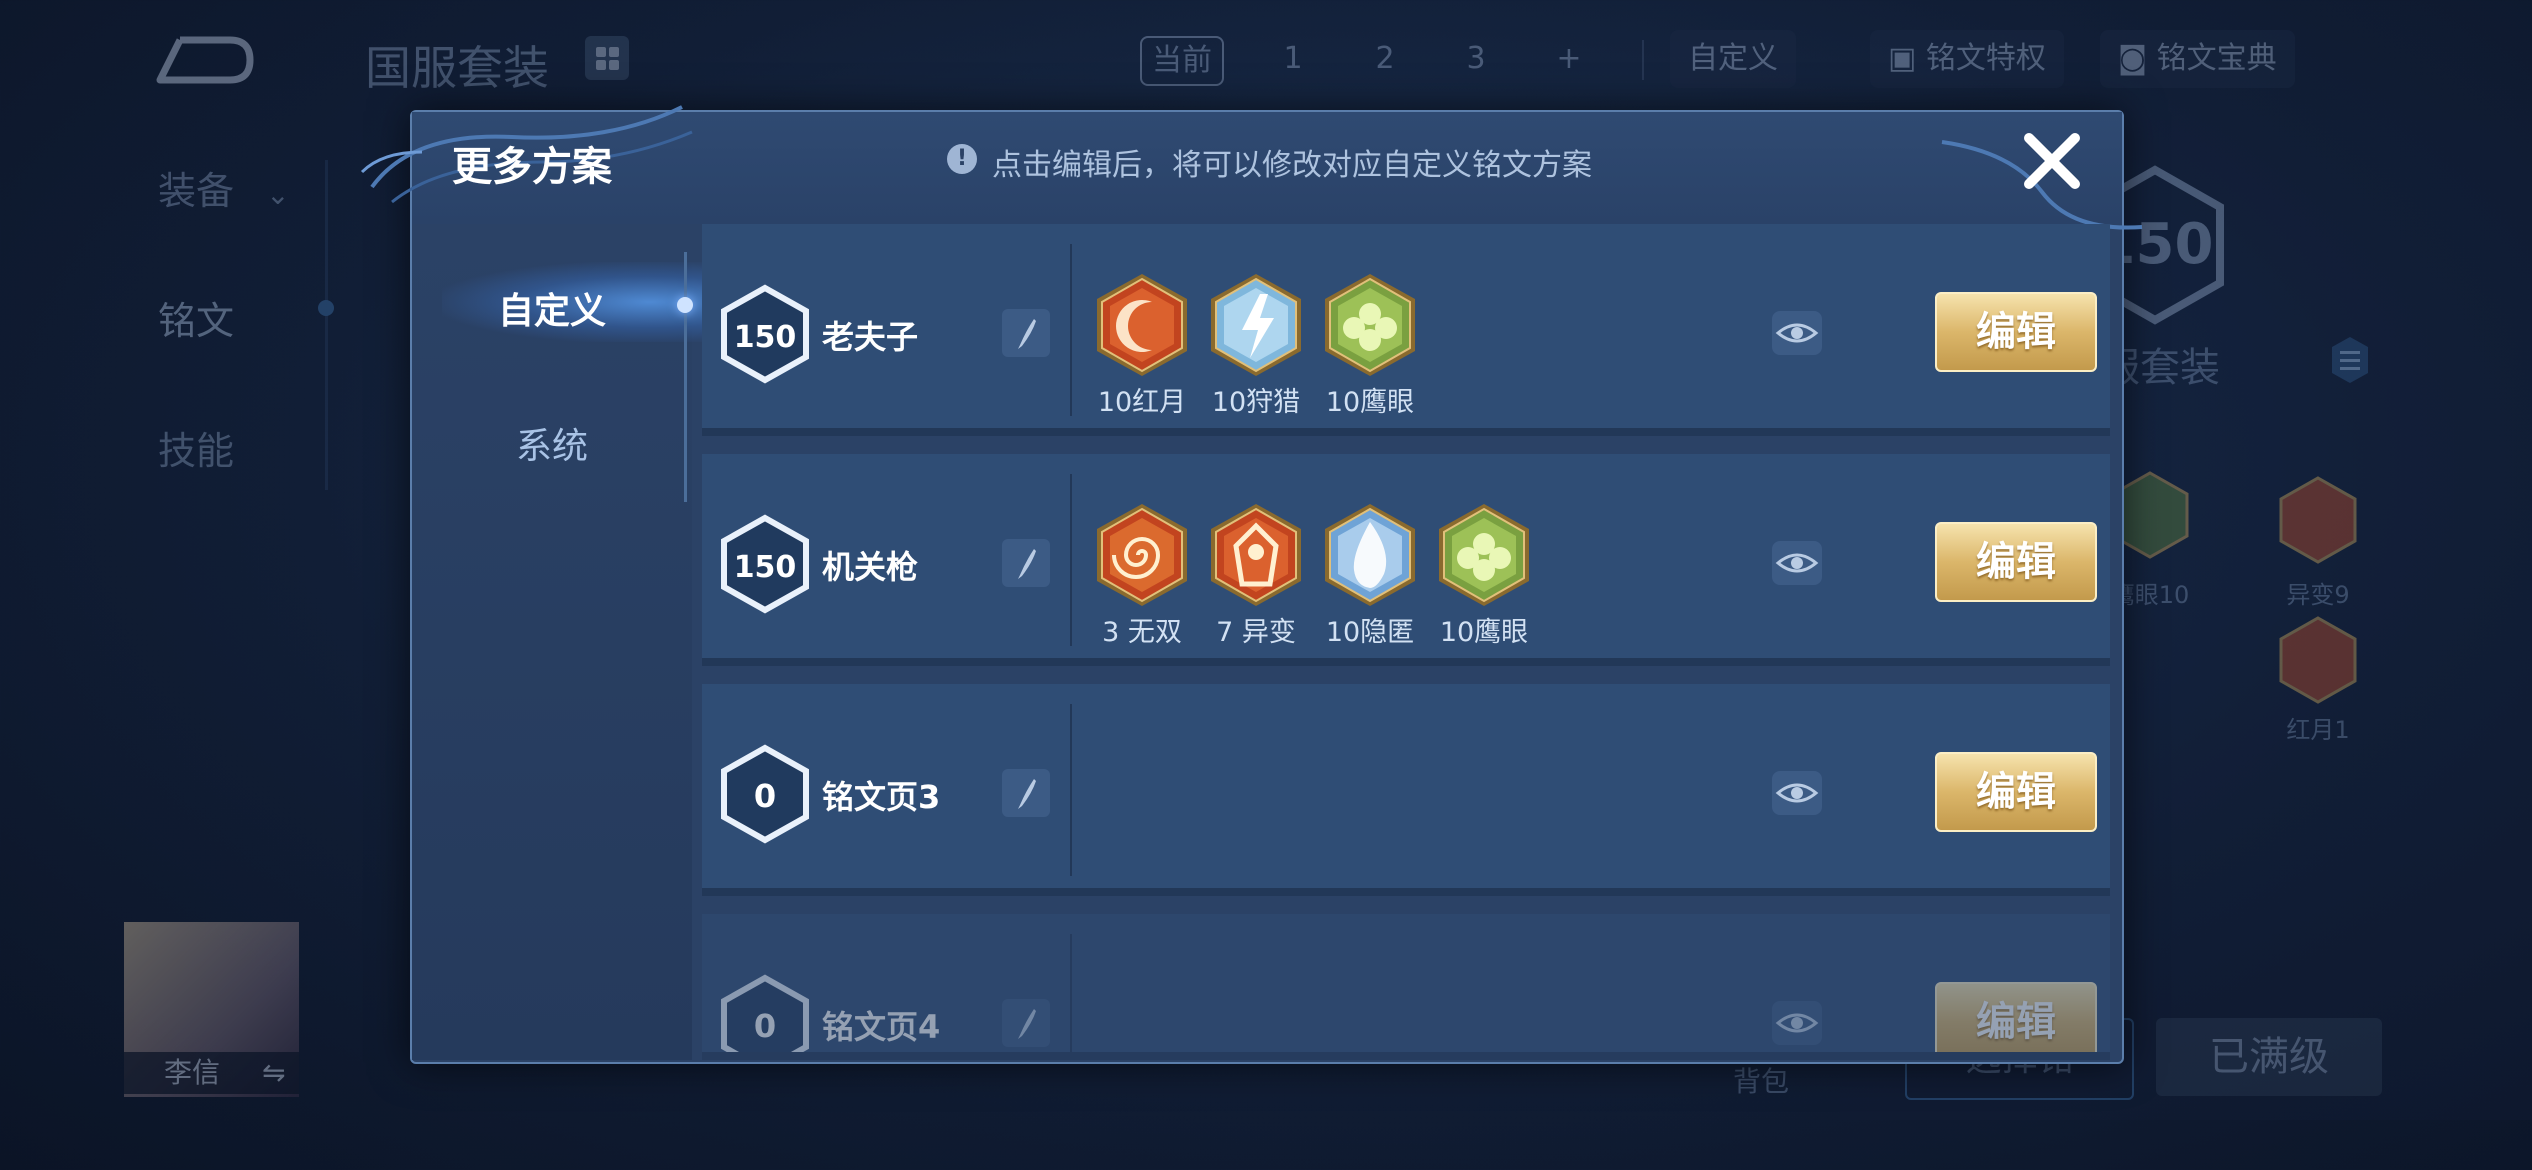 This screenshot has width=2532, height=1170. I want to click on max-level-button: 已满级, so click(2269, 1057).